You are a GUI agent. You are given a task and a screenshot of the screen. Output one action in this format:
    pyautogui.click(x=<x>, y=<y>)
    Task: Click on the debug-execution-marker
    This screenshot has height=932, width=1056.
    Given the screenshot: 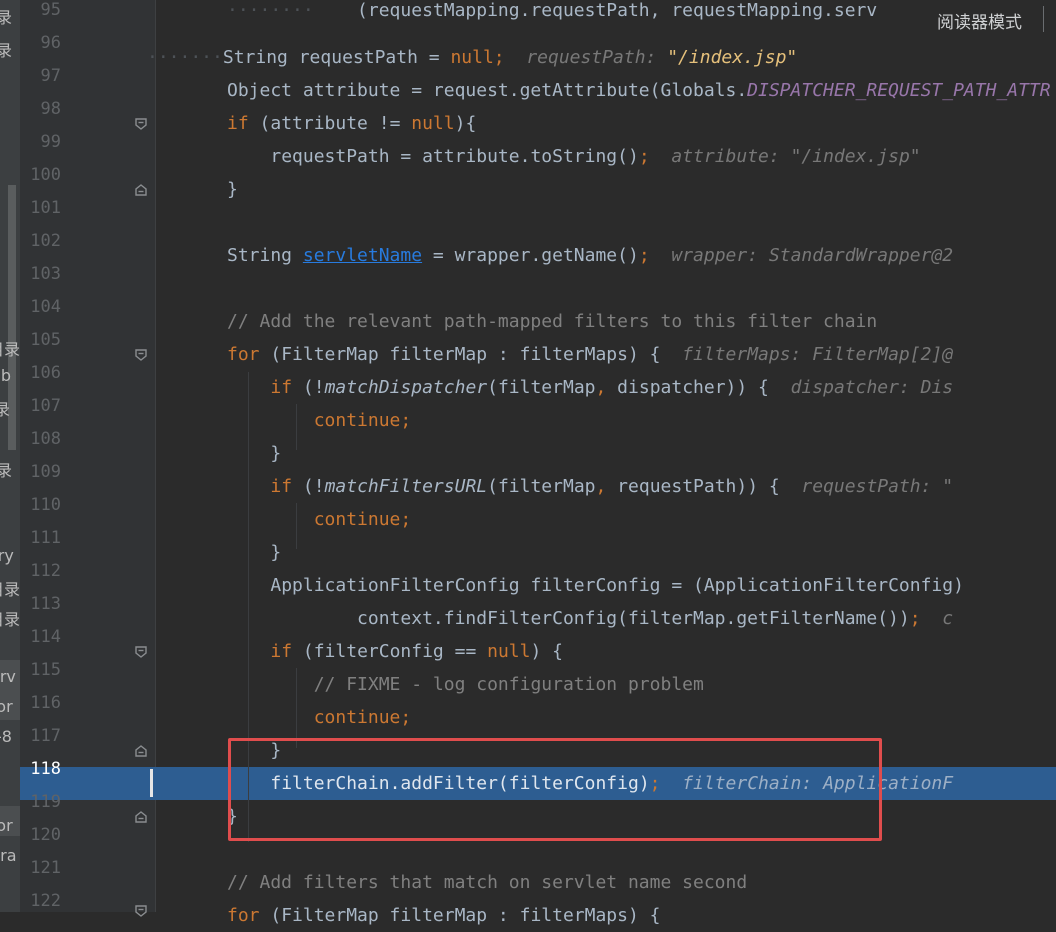 What is the action you would take?
    pyautogui.click(x=151, y=783)
    